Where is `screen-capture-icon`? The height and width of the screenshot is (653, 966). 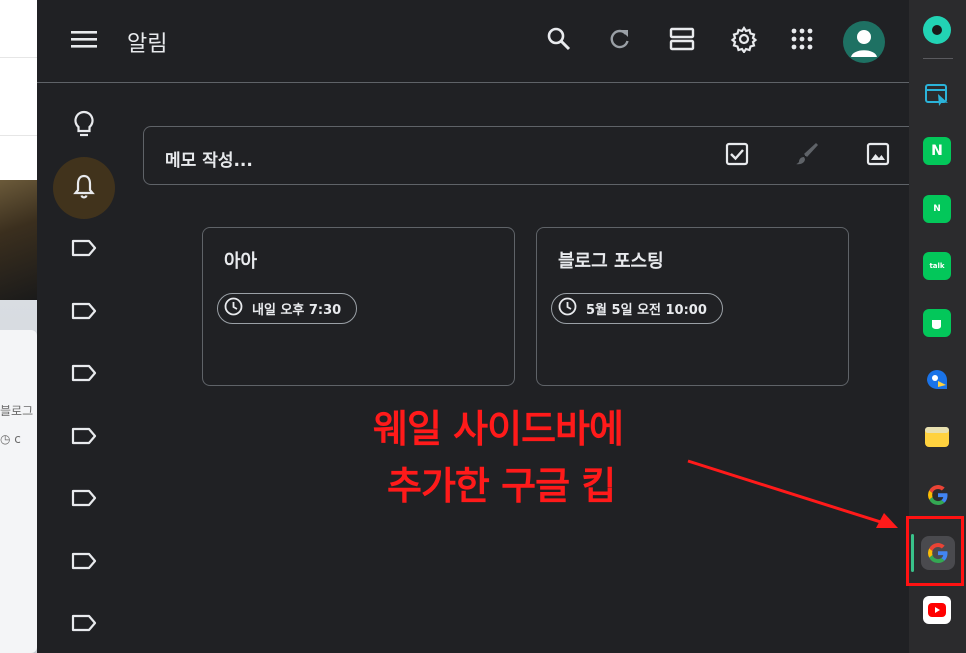 screen-capture-icon is located at coordinates (937, 94).